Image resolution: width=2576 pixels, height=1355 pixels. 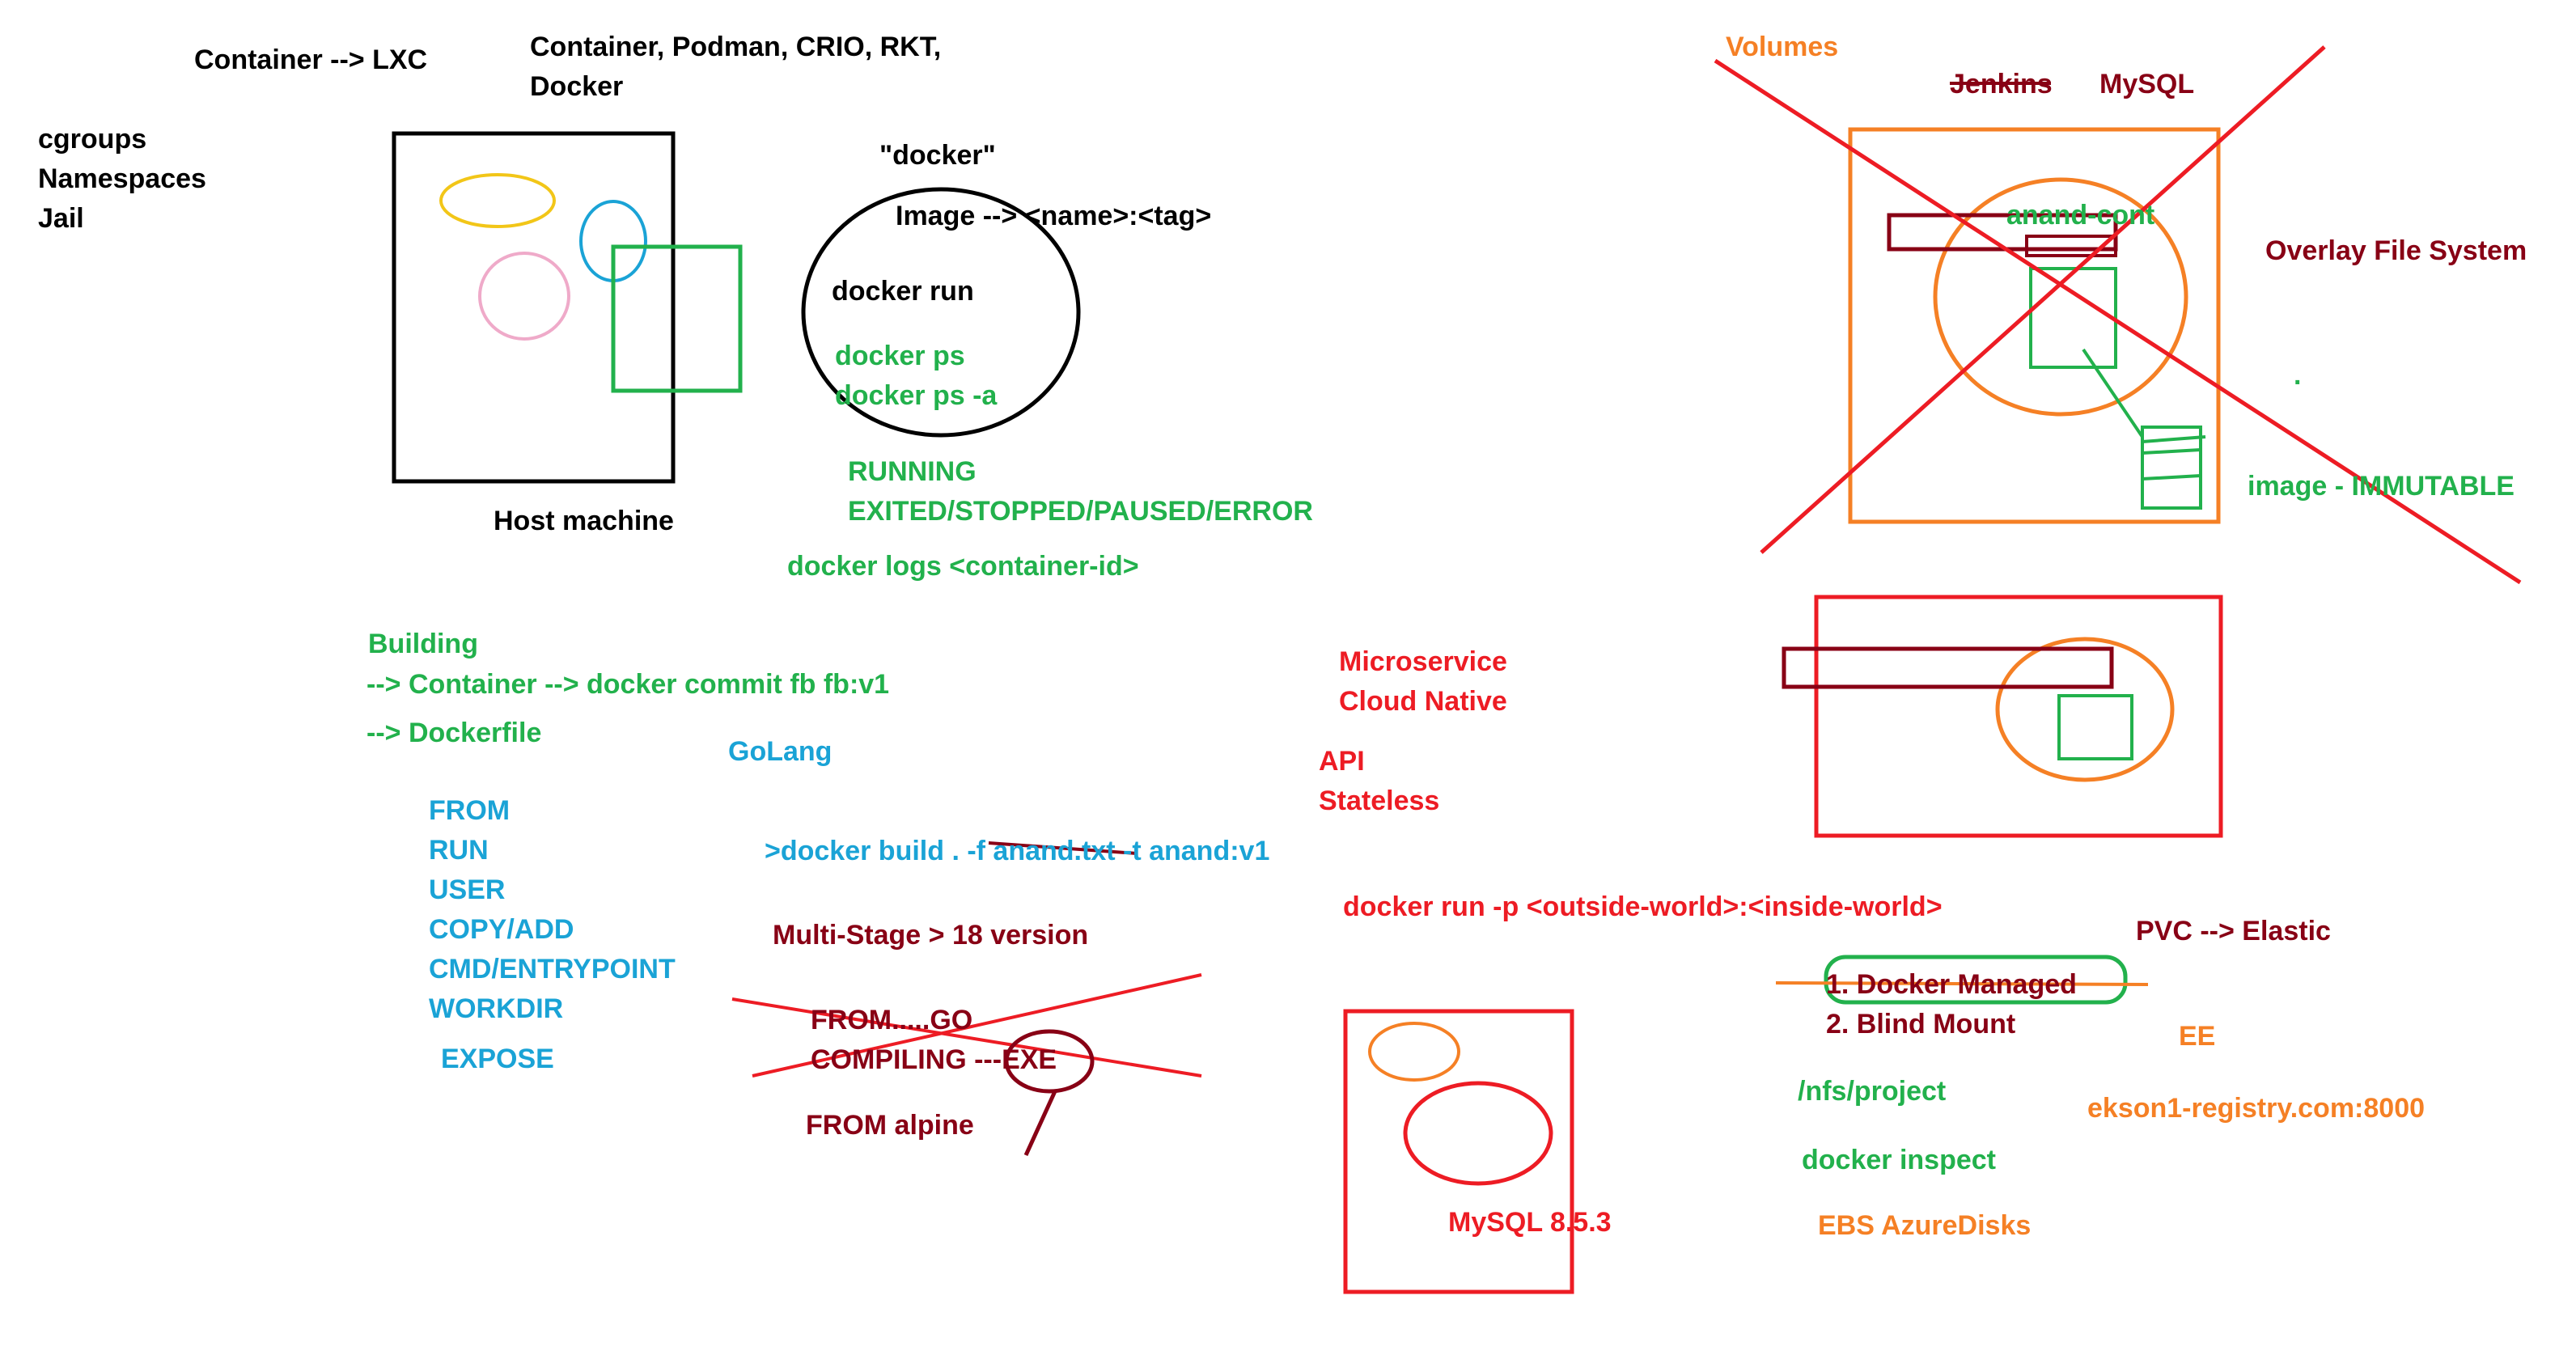 What do you see at coordinates (122, 178) in the screenshot?
I see `kernel-feature-namespaces: Namespaces` at bounding box center [122, 178].